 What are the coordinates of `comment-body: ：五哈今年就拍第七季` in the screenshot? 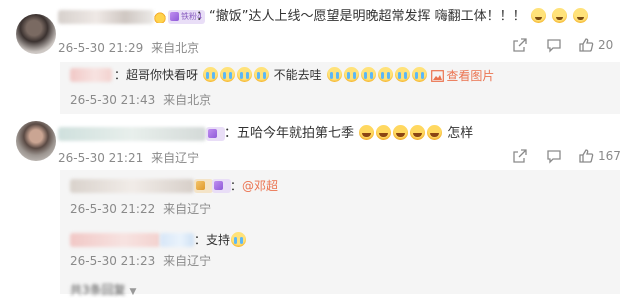 It's located at (289, 133).